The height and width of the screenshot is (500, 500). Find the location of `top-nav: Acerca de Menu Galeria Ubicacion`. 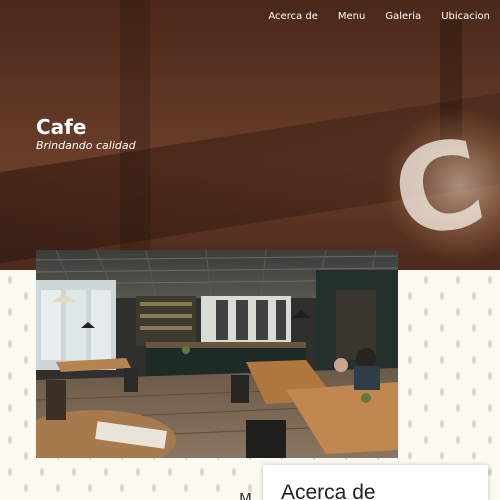

top-nav: Acerca de Menu Galeria Ubicacion is located at coordinates (379, 16).